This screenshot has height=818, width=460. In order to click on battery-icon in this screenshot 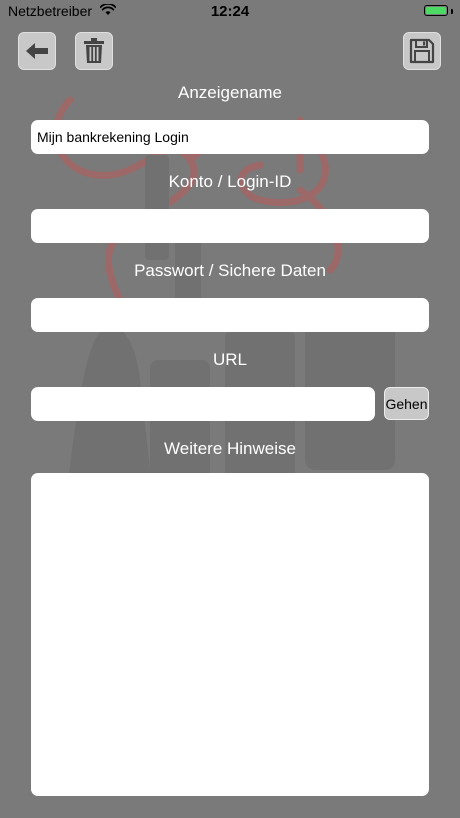, I will do `click(436, 10)`.